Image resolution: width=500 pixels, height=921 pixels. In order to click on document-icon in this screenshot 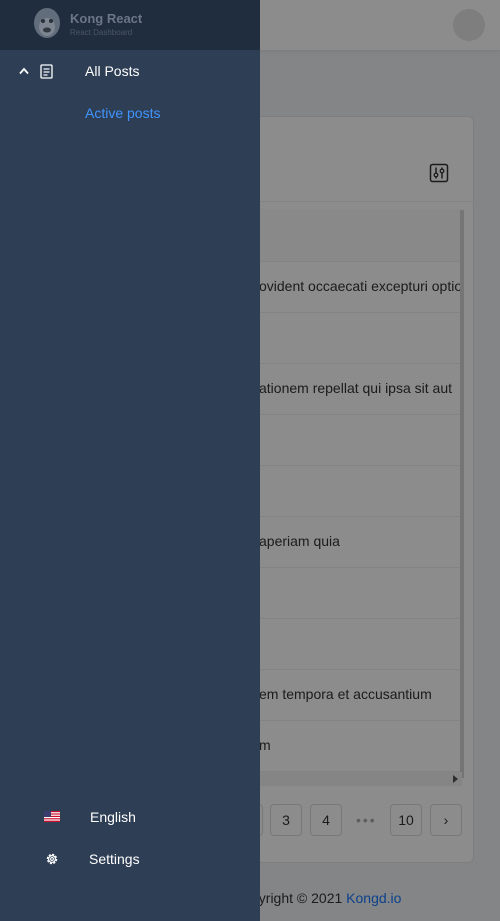, I will do `click(46, 71)`.